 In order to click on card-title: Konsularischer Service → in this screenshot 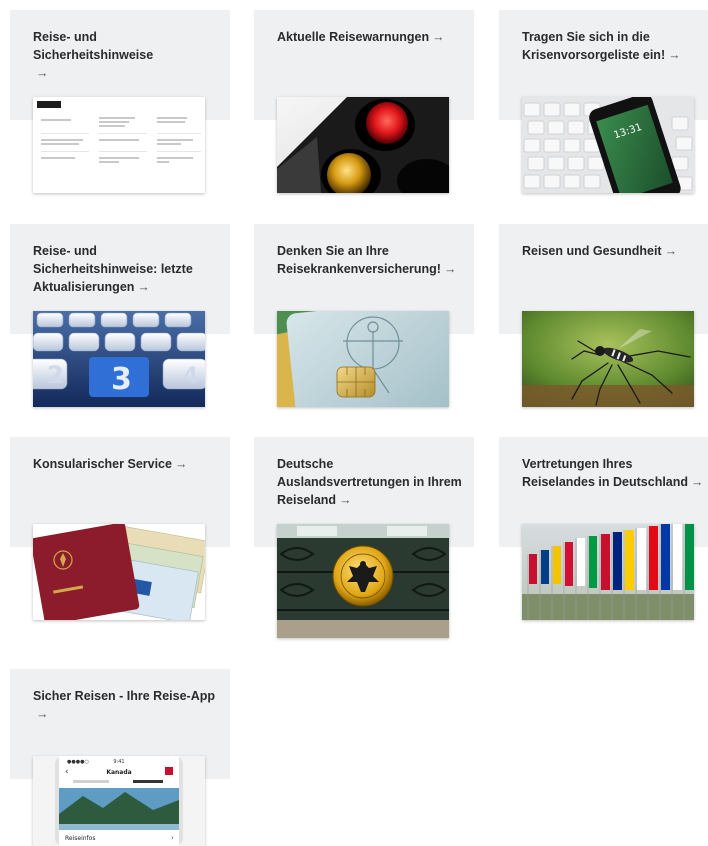, I will do `click(125, 464)`.